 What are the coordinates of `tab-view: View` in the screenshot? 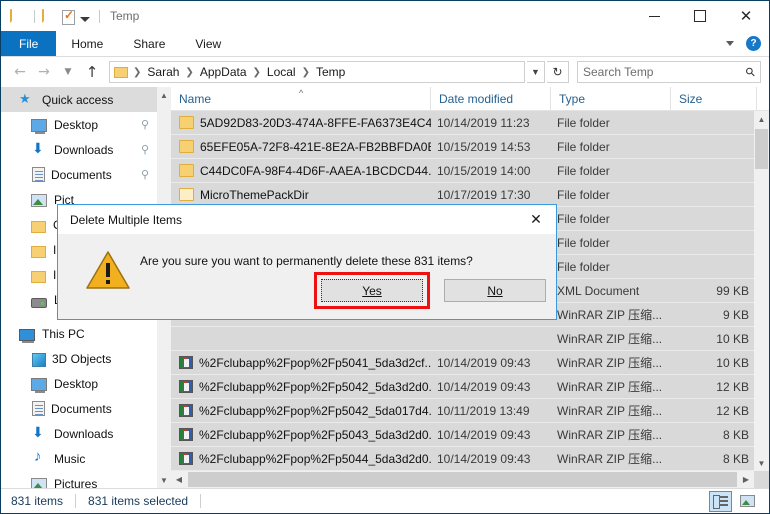 It's located at (208, 43).